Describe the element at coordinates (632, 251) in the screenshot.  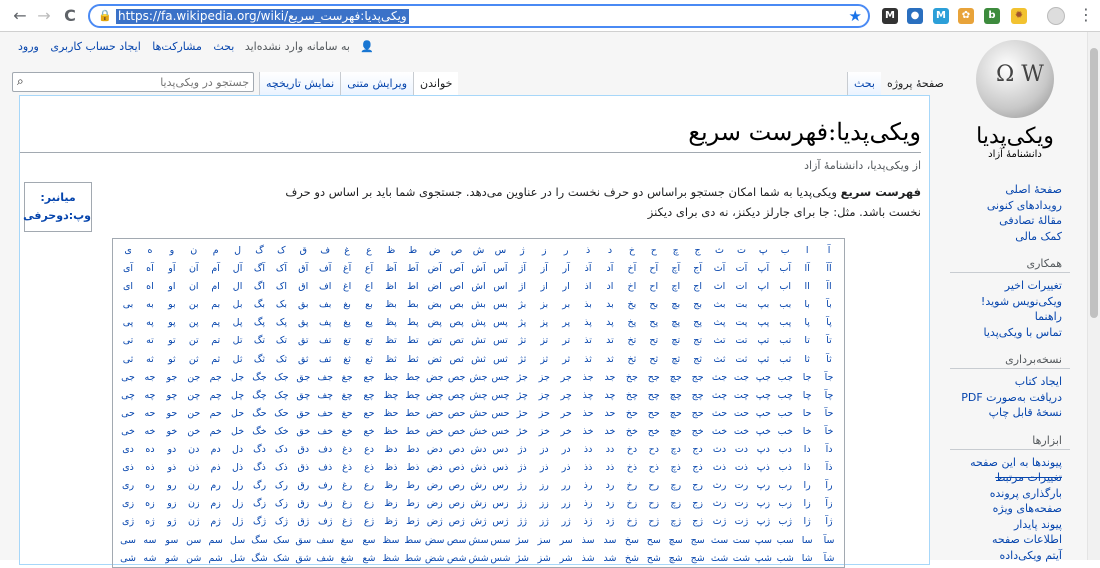
I see `letter-link: خ` at that location.